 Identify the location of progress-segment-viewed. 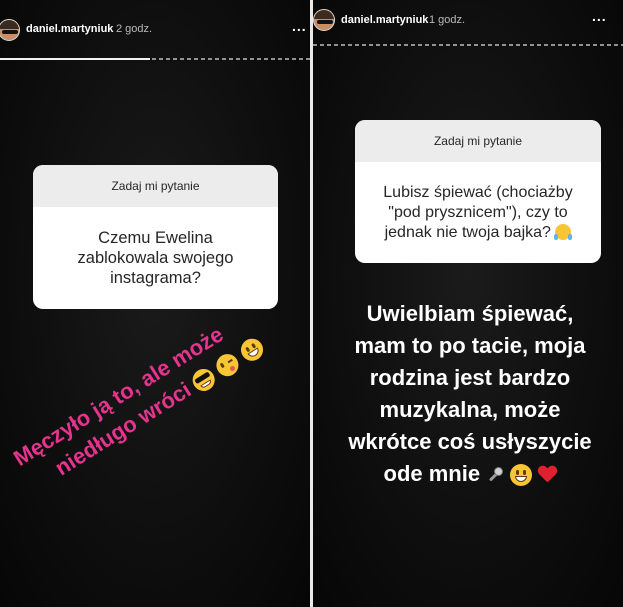
(75, 59).